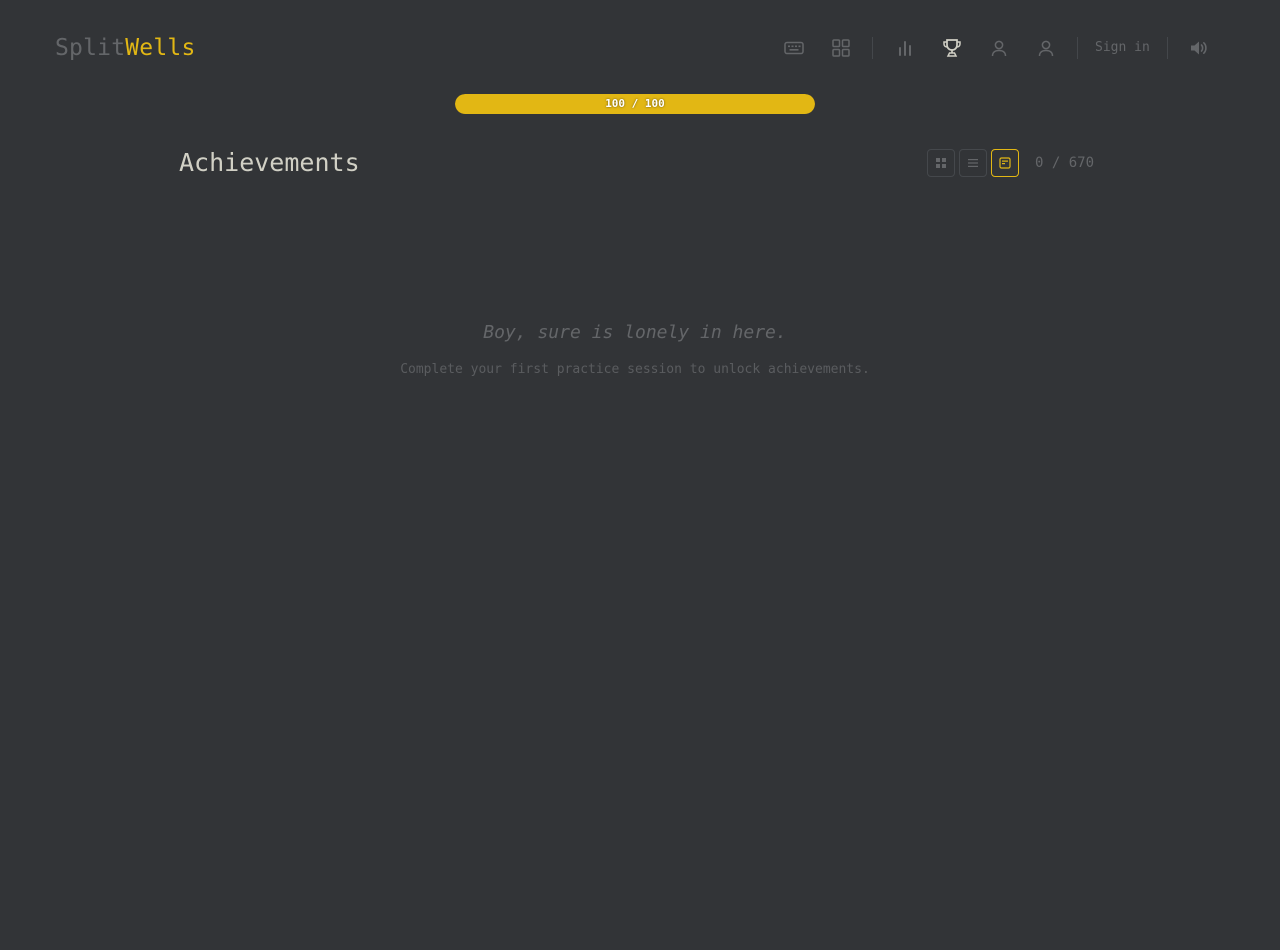 This screenshot has width=1280, height=950. I want to click on progress-bar: 100 / 100, so click(635, 104).